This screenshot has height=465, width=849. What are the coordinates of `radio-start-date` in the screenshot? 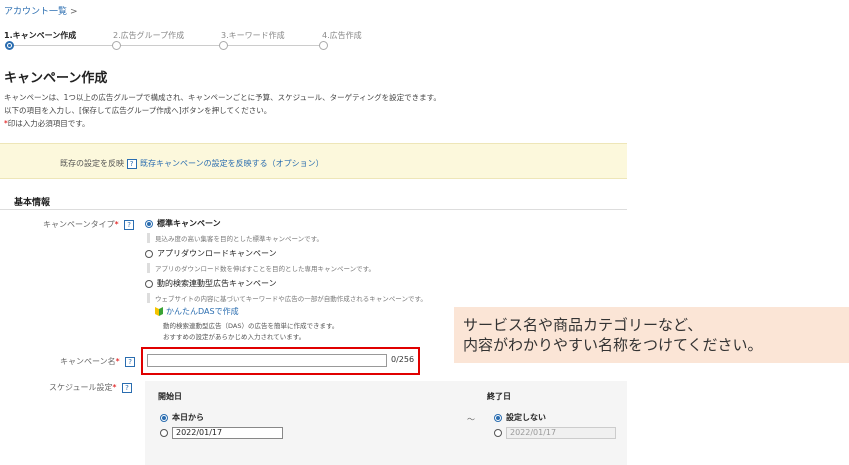 It's located at (164, 432).